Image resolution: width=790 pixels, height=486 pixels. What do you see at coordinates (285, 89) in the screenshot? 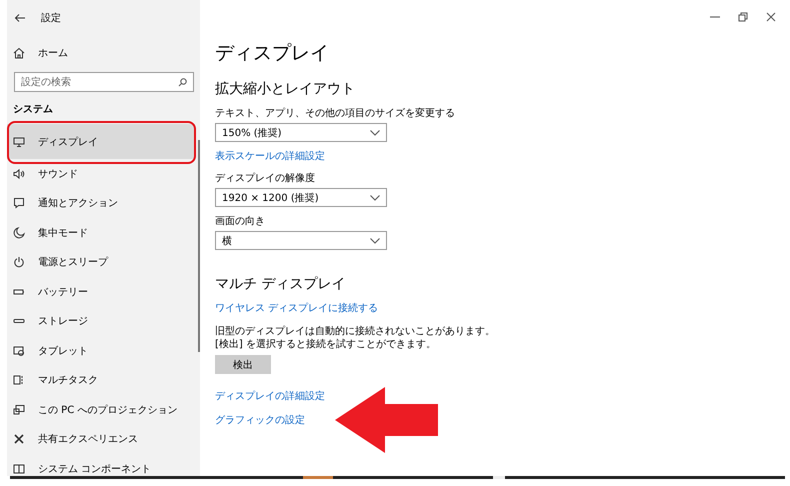
I see `section-heading: 拡大縮小とレイアウト` at bounding box center [285, 89].